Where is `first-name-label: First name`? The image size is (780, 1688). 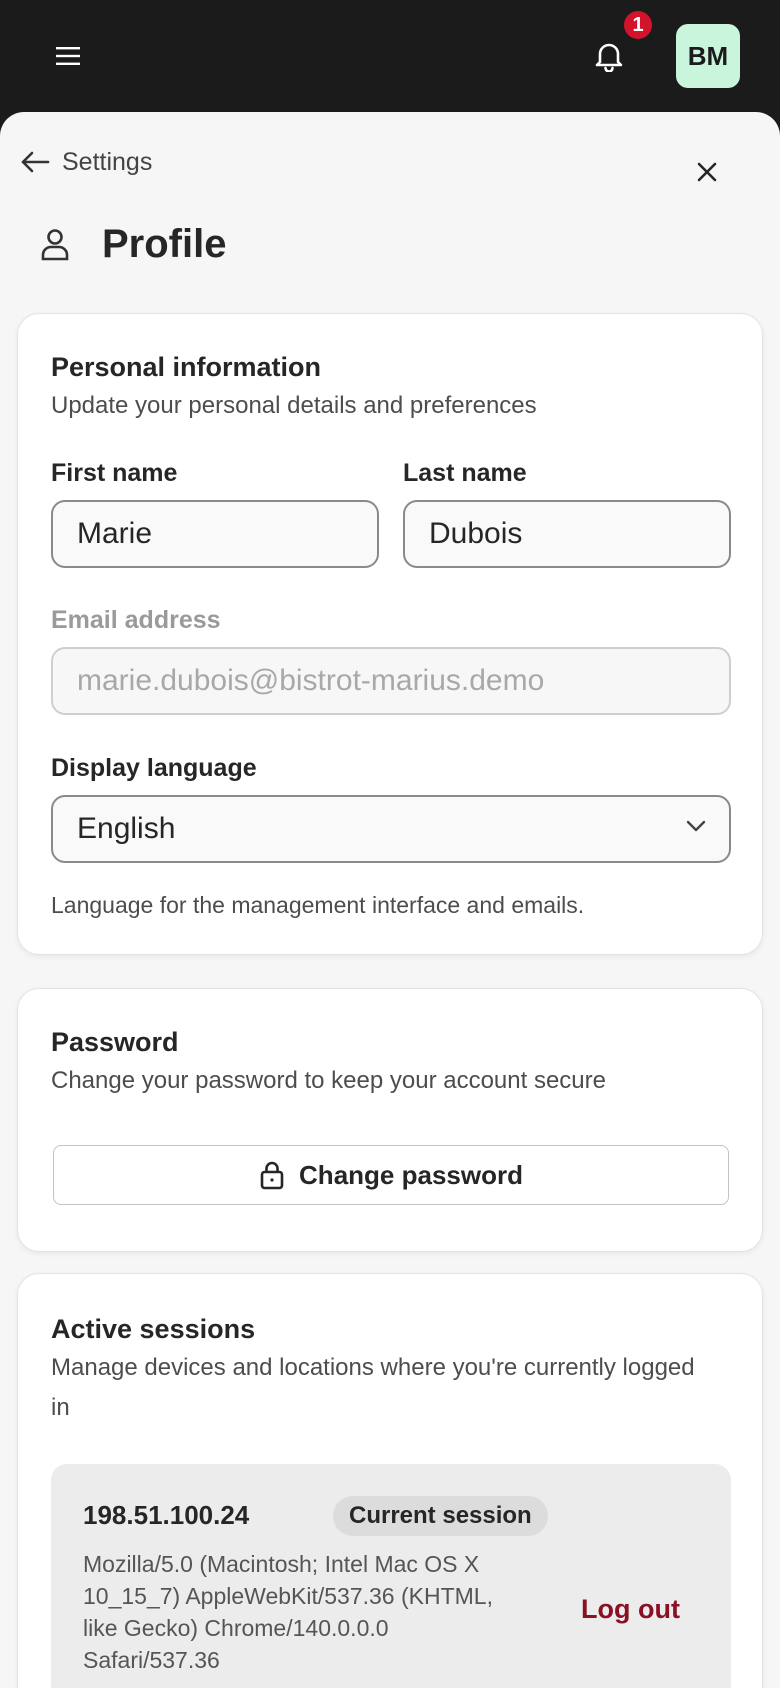
first-name-label: First name is located at coordinates (114, 473).